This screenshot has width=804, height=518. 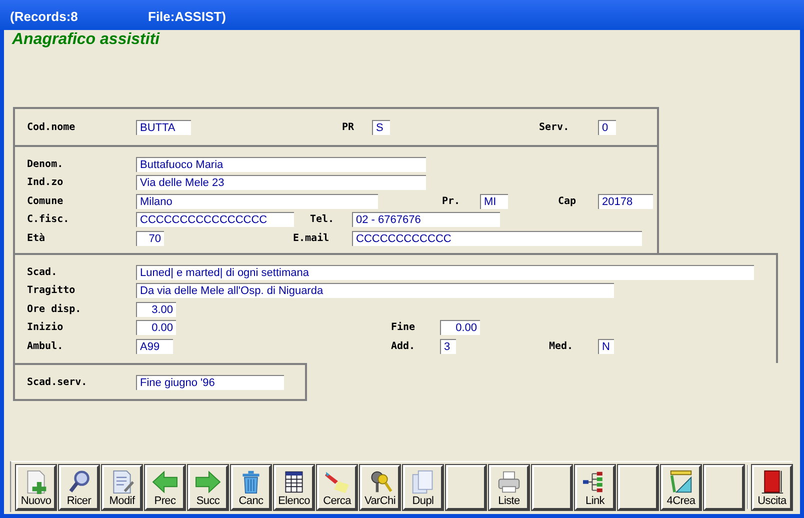 What do you see at coordinates (403, 346) in the screenshot?
I see `field-label: Add.` at bounding box center [403, 346].